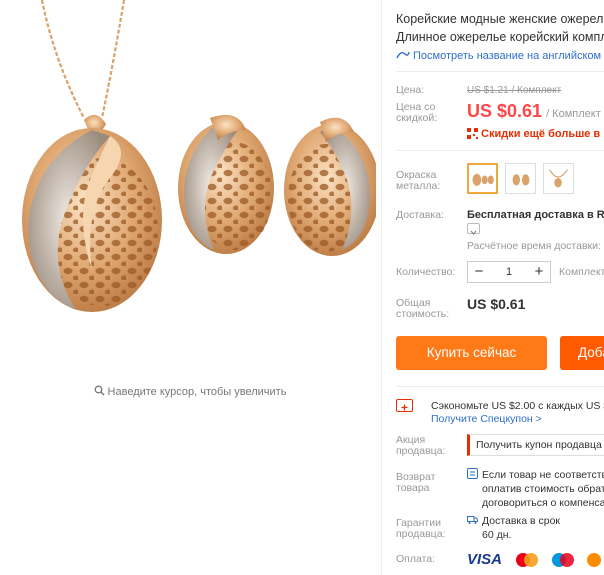 The height and width of the screenshot is (575, 604). What do you see at coordinates (500, 19) in the screenshot?
I see `product-title-line-1: Корейские модные женские ожерелья` at bounding box center [500, 19].